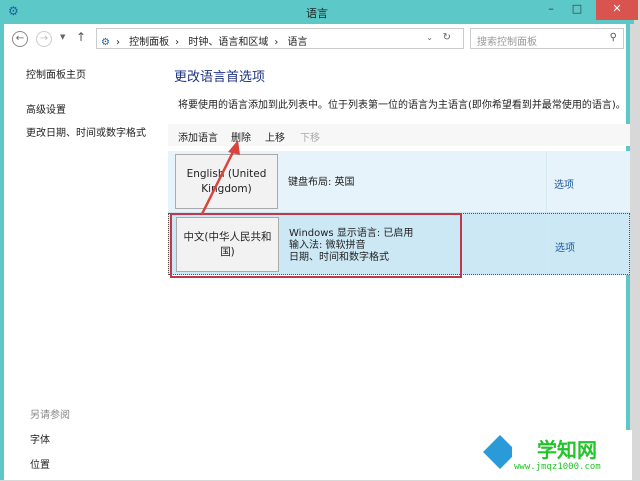 The image size is (640, 481). I want to click on watermark: 学知网 www.jmqz1000.com, so click(572, 455).